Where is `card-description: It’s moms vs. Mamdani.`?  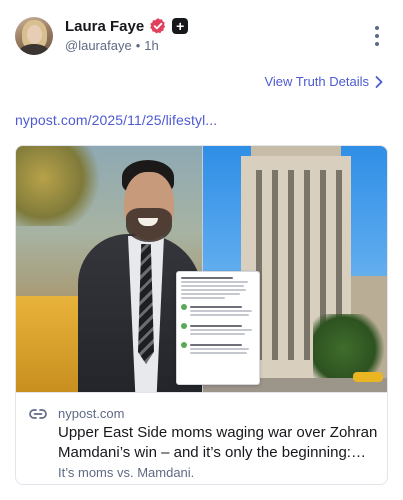
card-description: It’s moms vs. Mamdani. is located at coordinates (126, 472).